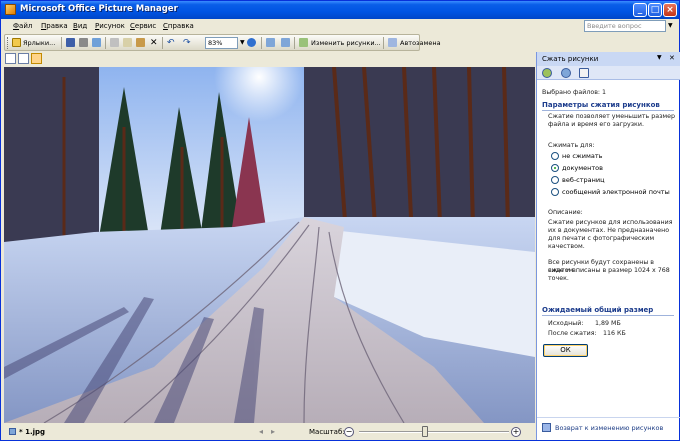 This screenshot has height=441, width=680. Describe the element at coordinates (340, 10) in the screenshot. I see `title-bar: Microsoft Office Picture Manager _ □ ×` at that location.